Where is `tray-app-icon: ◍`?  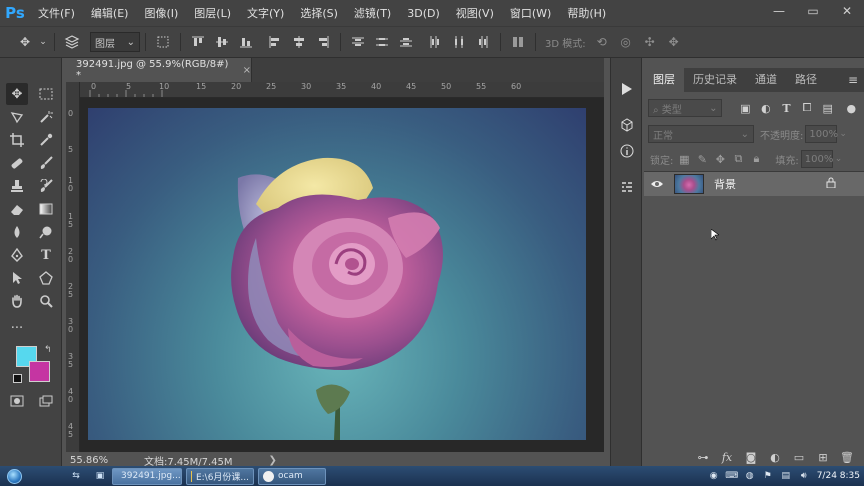 tray-app-icon: ◍ is located at coordinates (750, 476).